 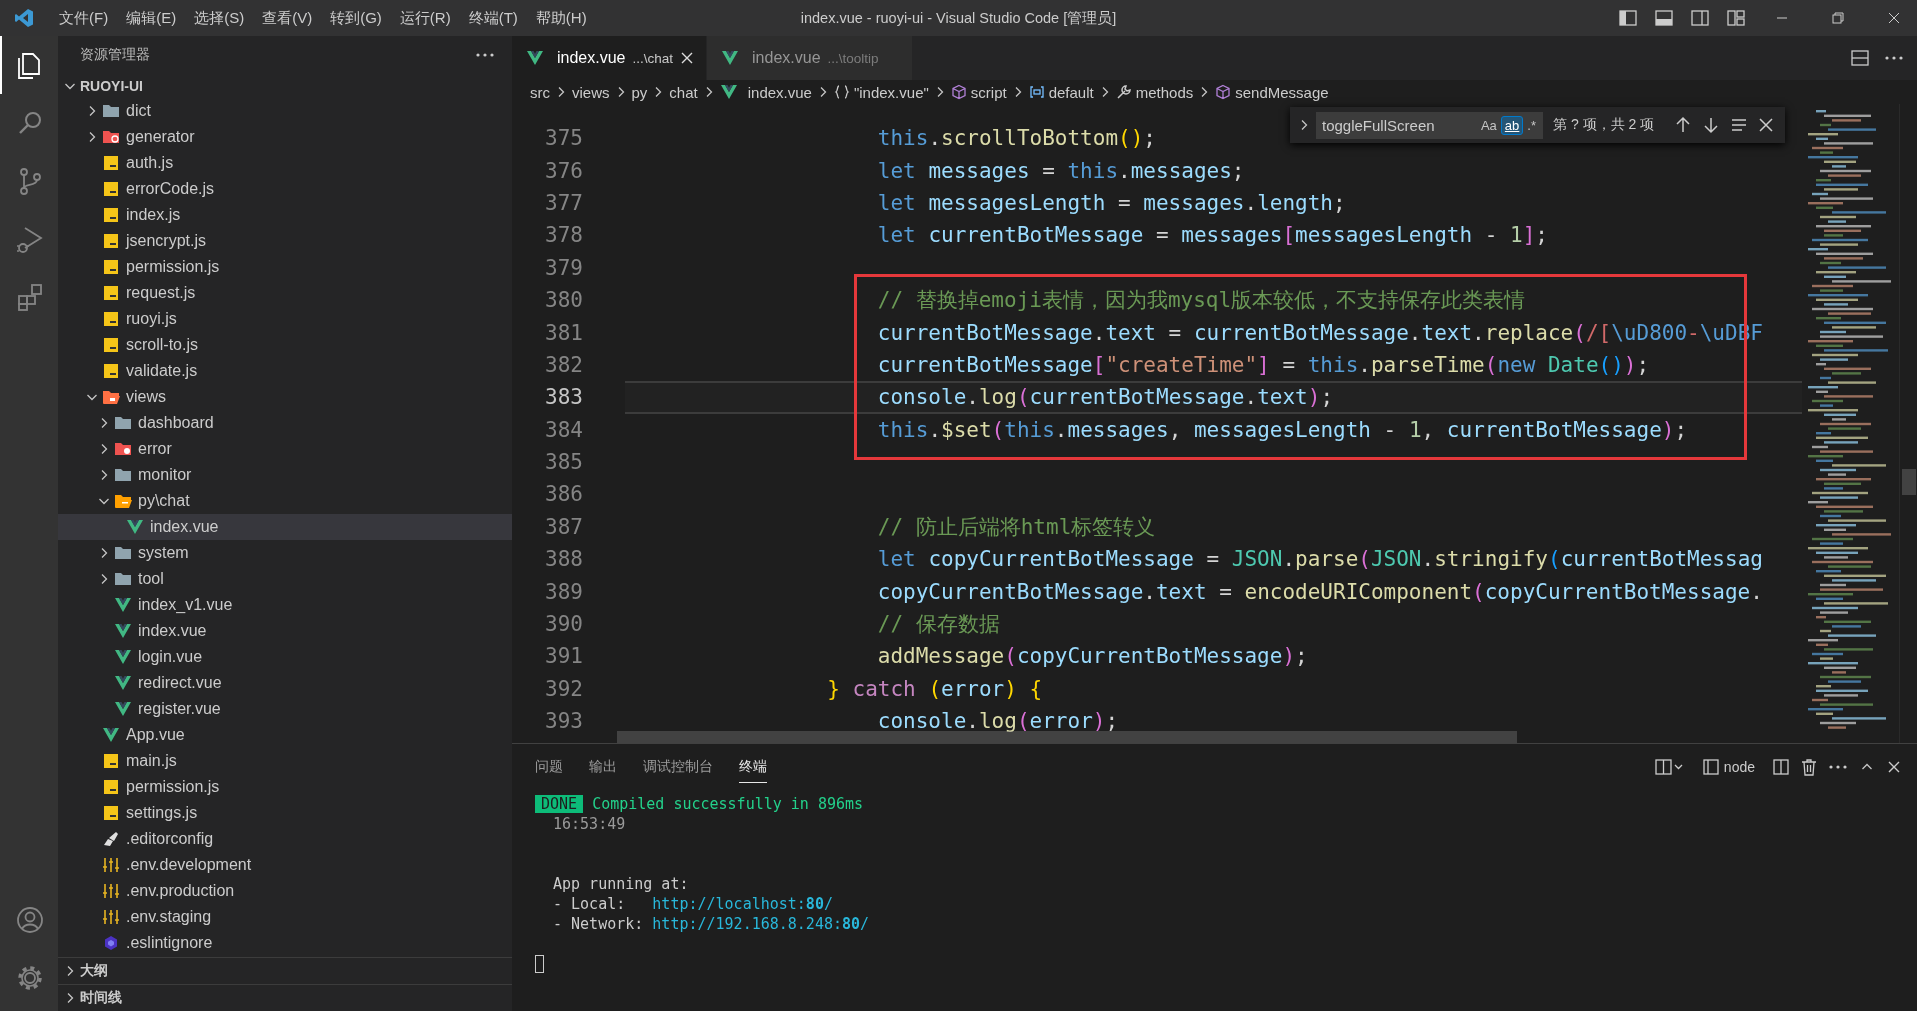 What do you see at coordinates (84, 18) in the screenshot?
I see `menu-item: 文件(F)` at bounding box center [84, 18].